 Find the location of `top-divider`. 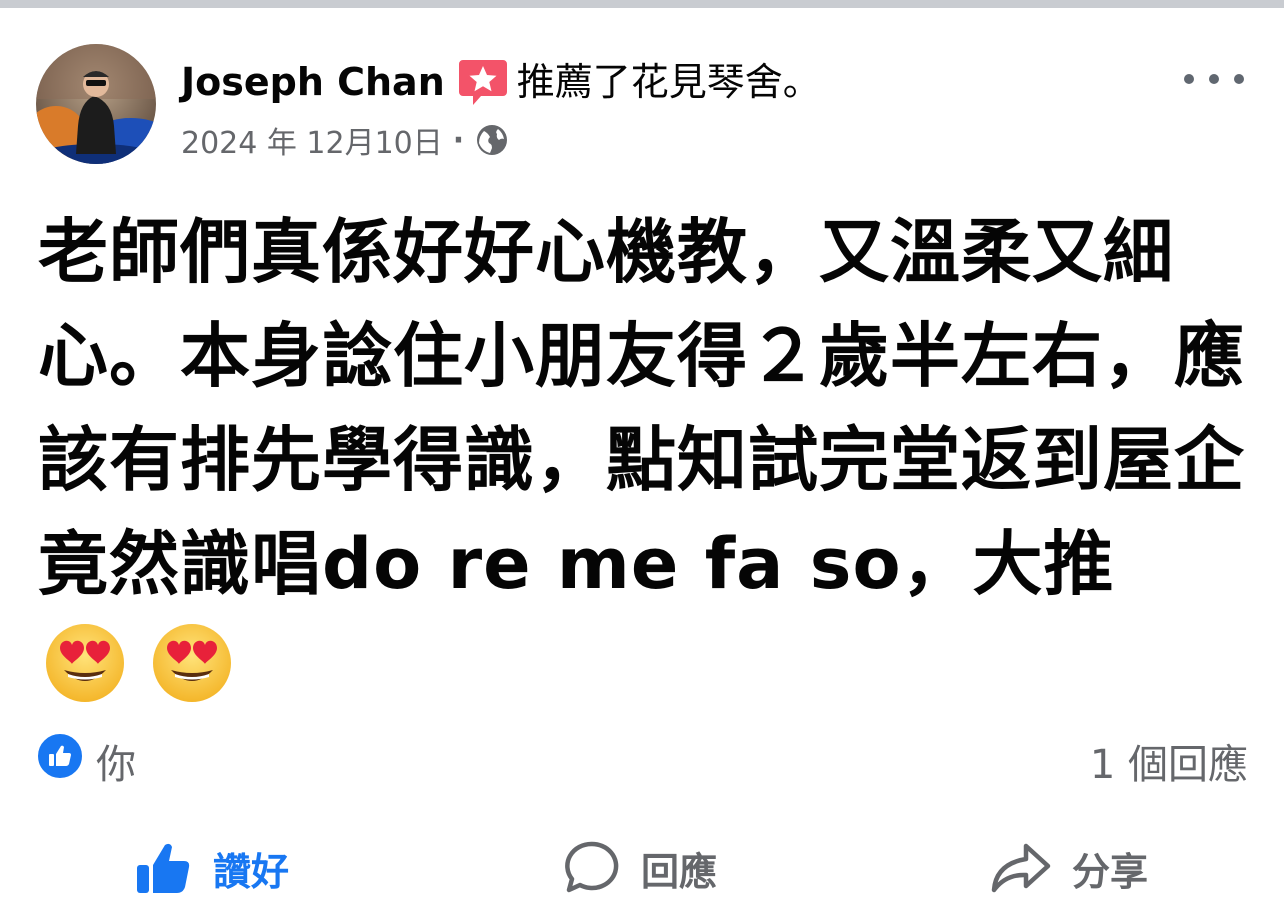

top-divider is located at coordinates (642, 4).